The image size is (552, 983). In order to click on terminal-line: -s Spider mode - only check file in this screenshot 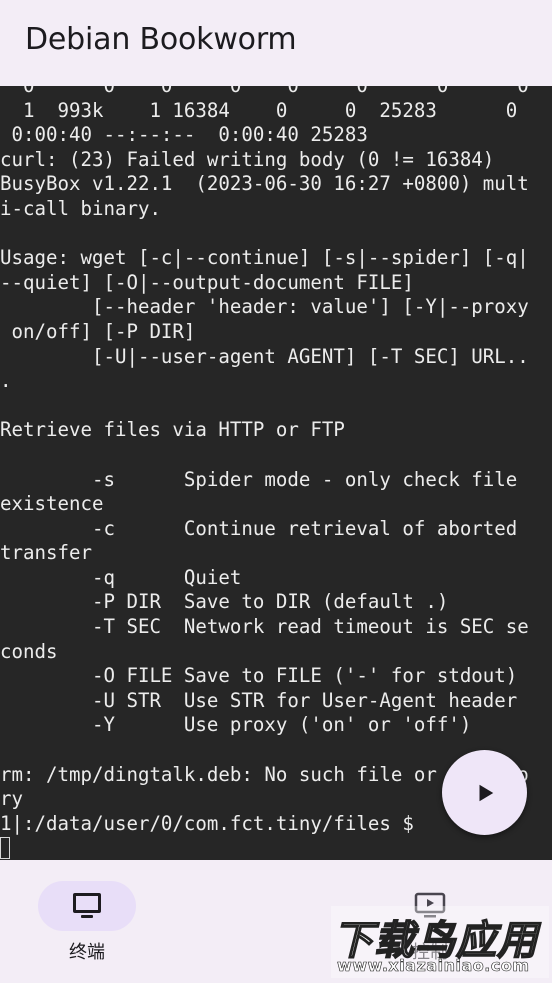, I will do `click(259, 479)`.